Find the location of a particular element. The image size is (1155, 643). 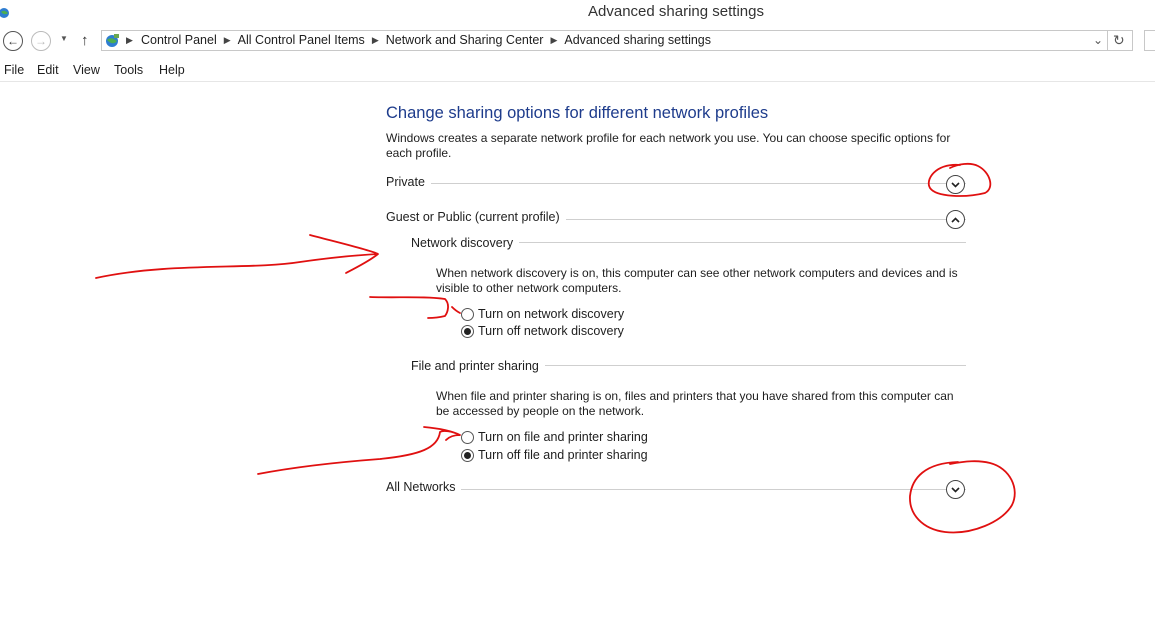

network-discovery-header: Network discovery is located at coordinates (465, 243).